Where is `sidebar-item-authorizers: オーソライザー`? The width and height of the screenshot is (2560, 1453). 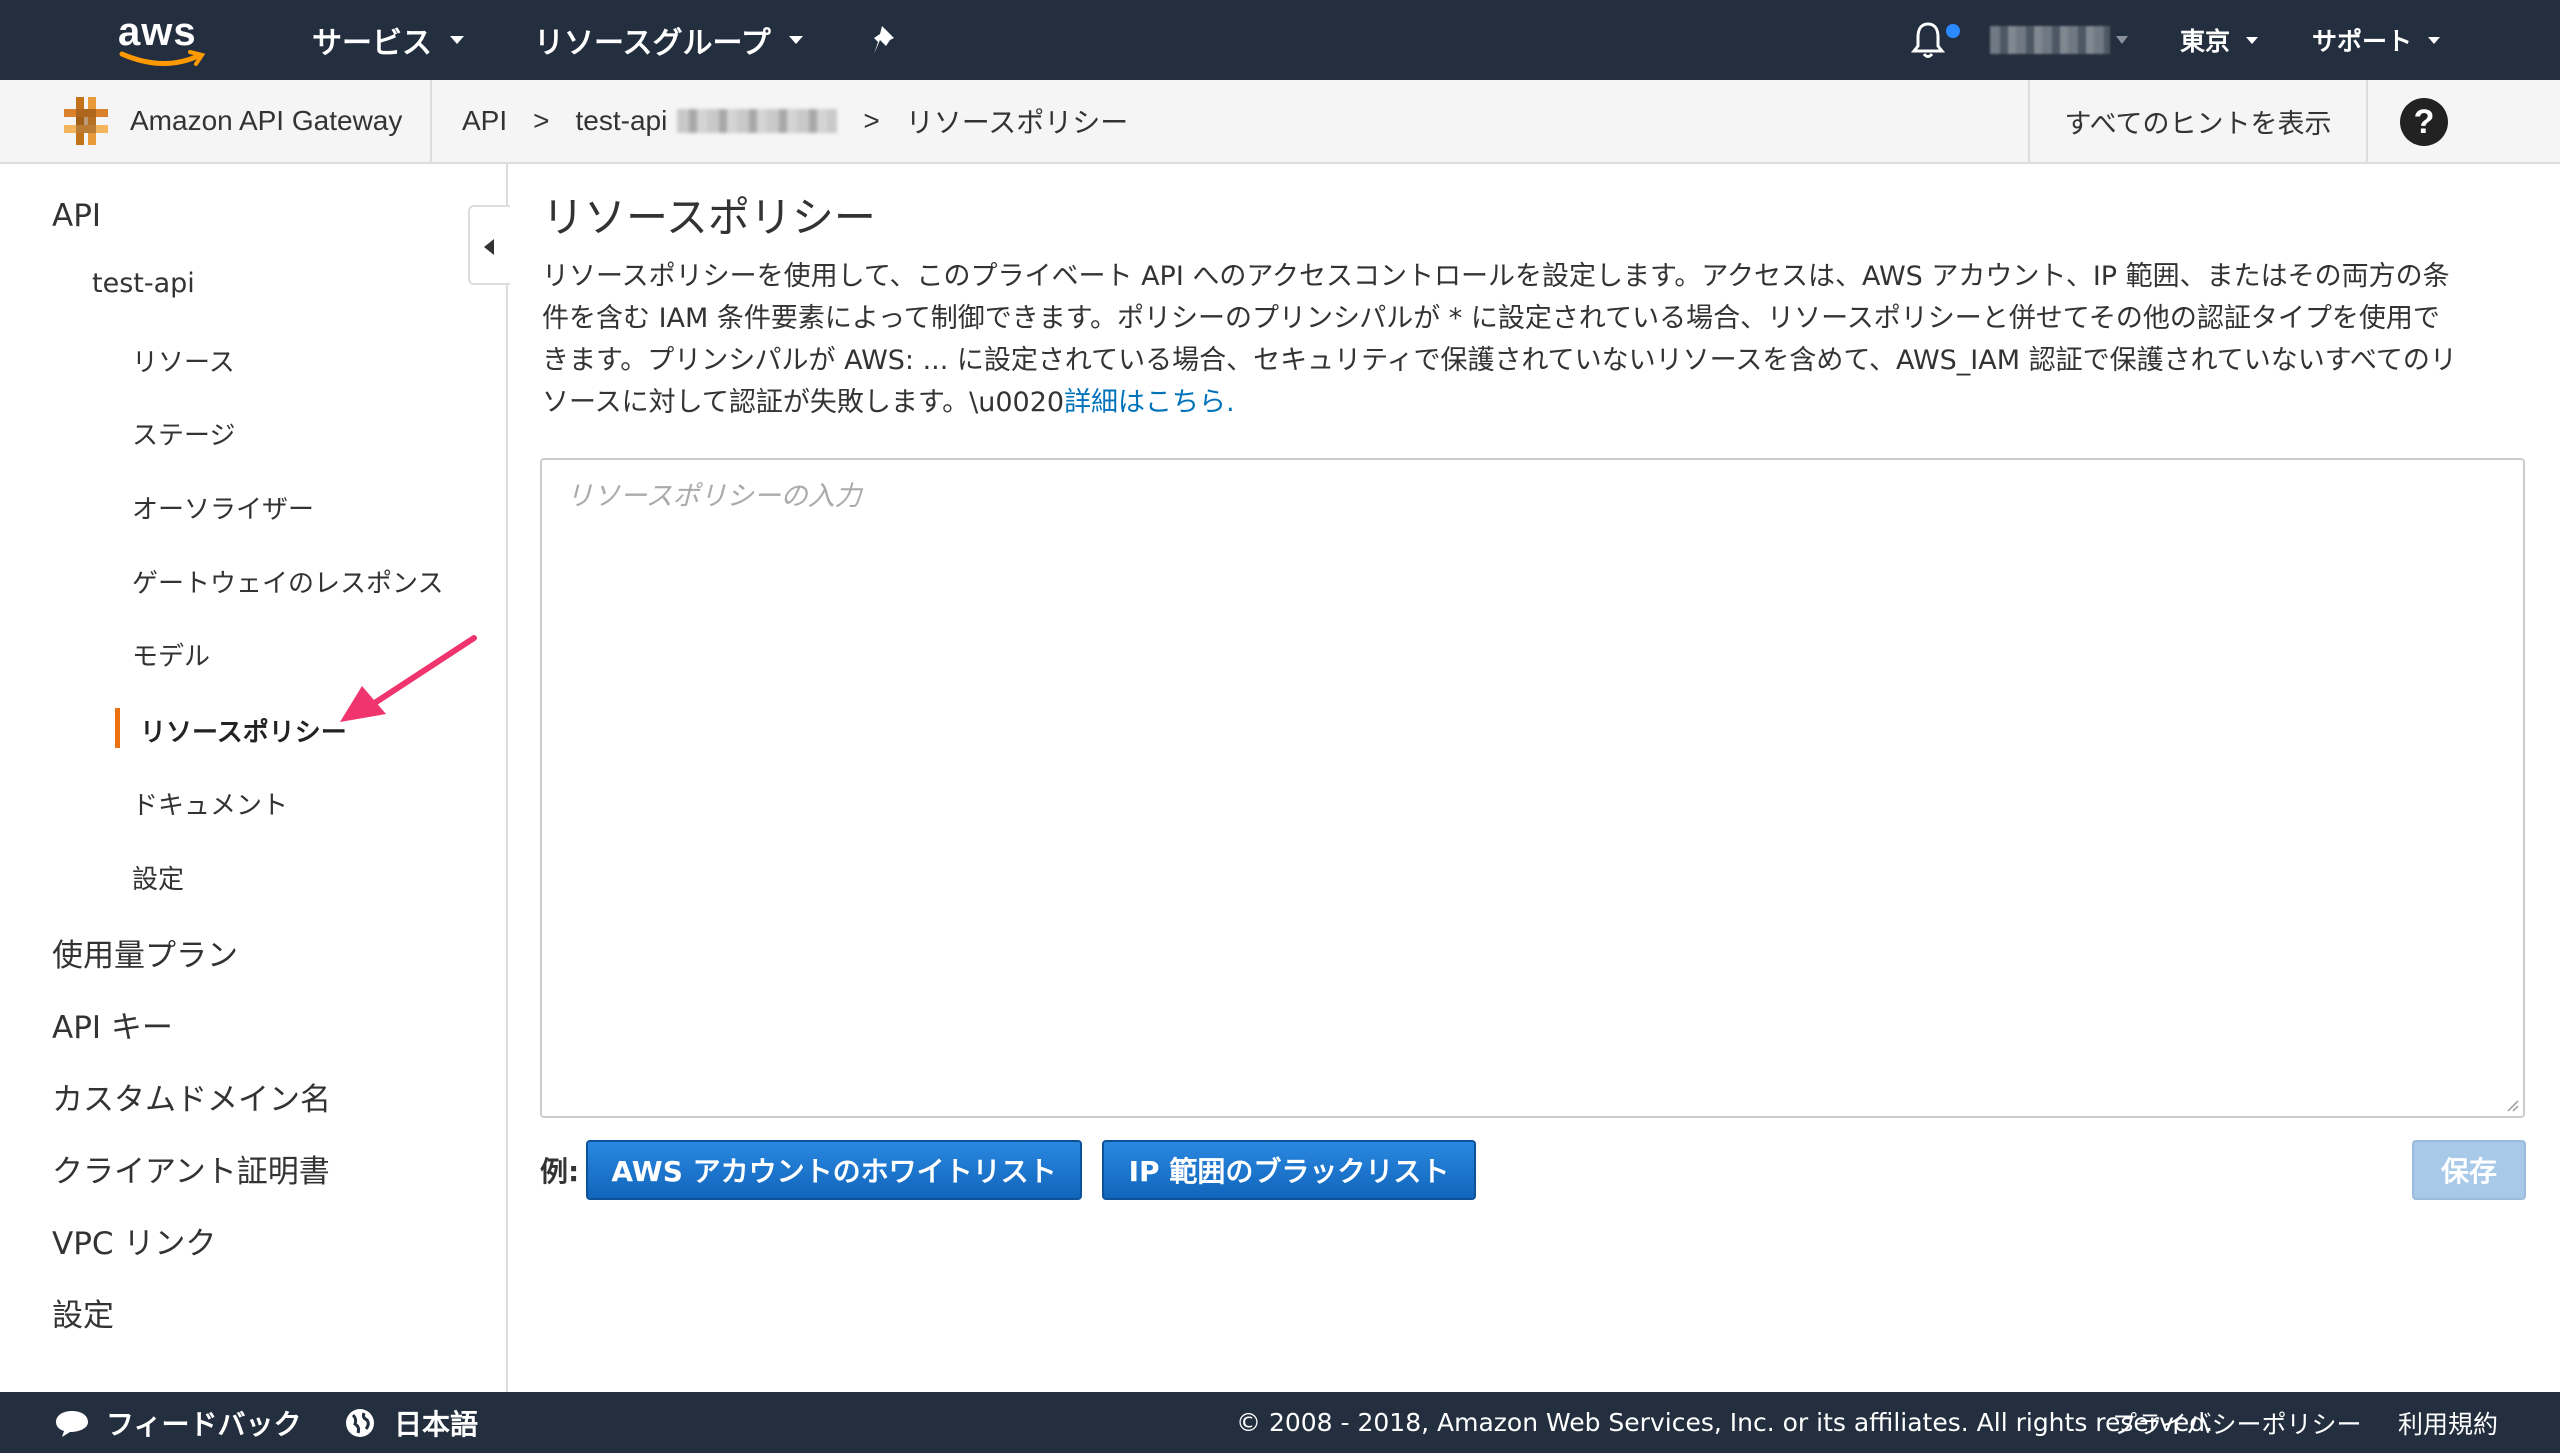 sidebar-item-authorizers: オーソライザー is located at coordinates (223, 507).